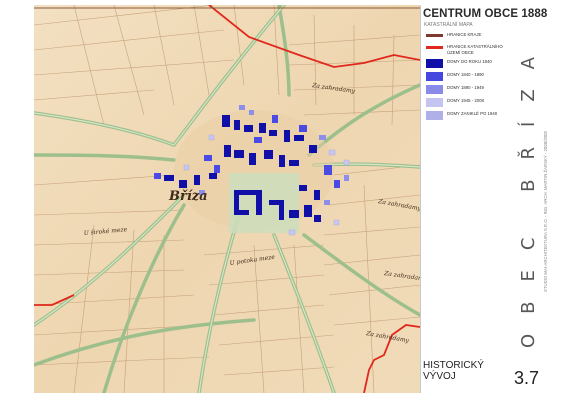  I want to click on legend-item: DOMY DO ROKU 1840, so click(471, 63).